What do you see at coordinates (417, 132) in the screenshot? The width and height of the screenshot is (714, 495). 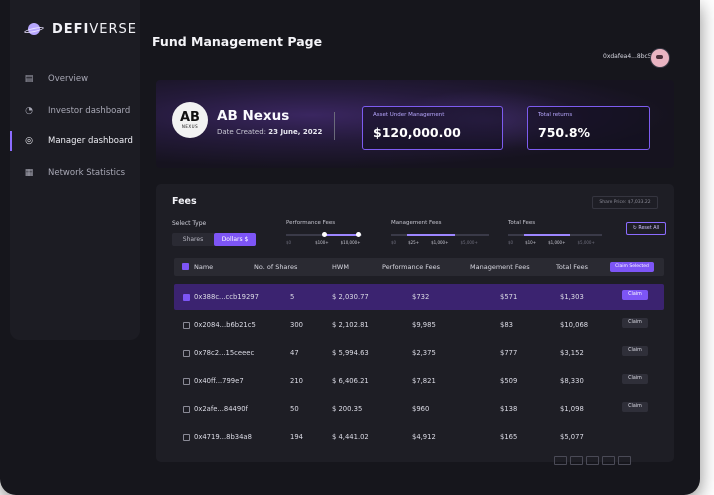 I see `aum-value: $120,000.00` at bounding box center [417, 132].